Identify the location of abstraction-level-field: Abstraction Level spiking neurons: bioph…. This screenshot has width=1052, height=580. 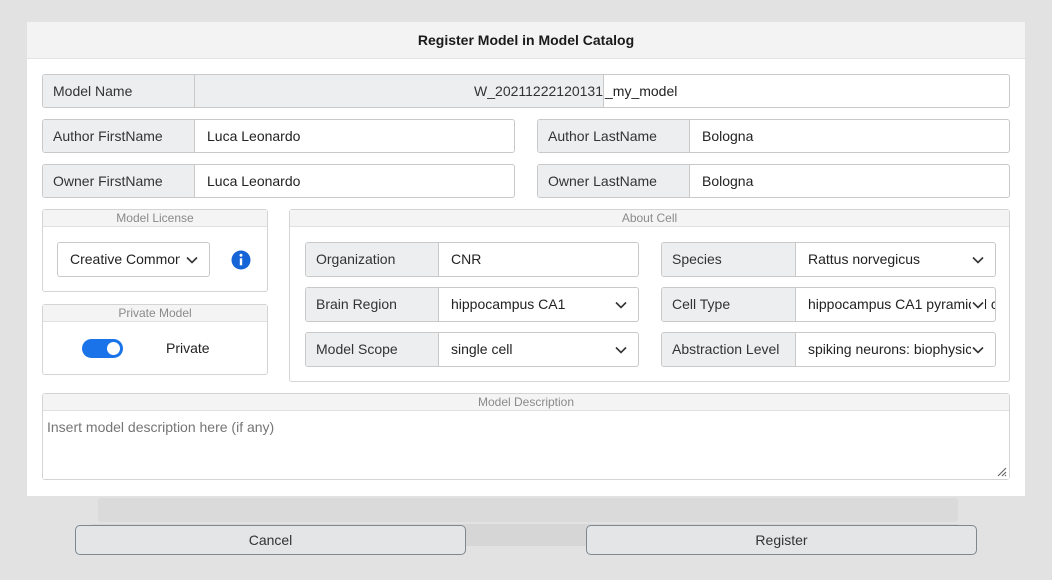
(828, 349).